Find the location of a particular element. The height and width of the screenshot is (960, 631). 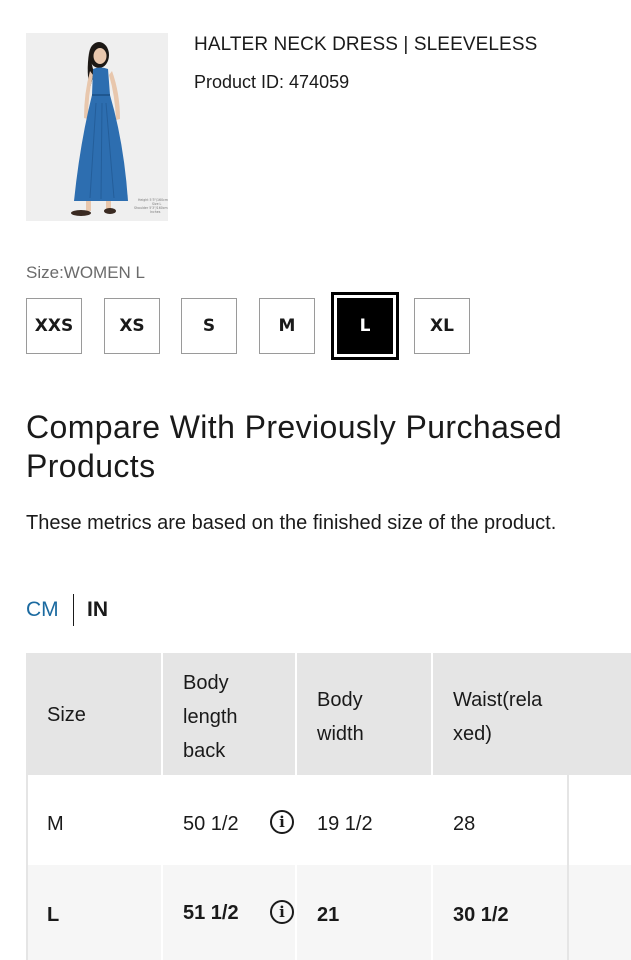

product-title: HALTER NECK DRESS | SLEEVELESS is located at coordinates (366, 44).